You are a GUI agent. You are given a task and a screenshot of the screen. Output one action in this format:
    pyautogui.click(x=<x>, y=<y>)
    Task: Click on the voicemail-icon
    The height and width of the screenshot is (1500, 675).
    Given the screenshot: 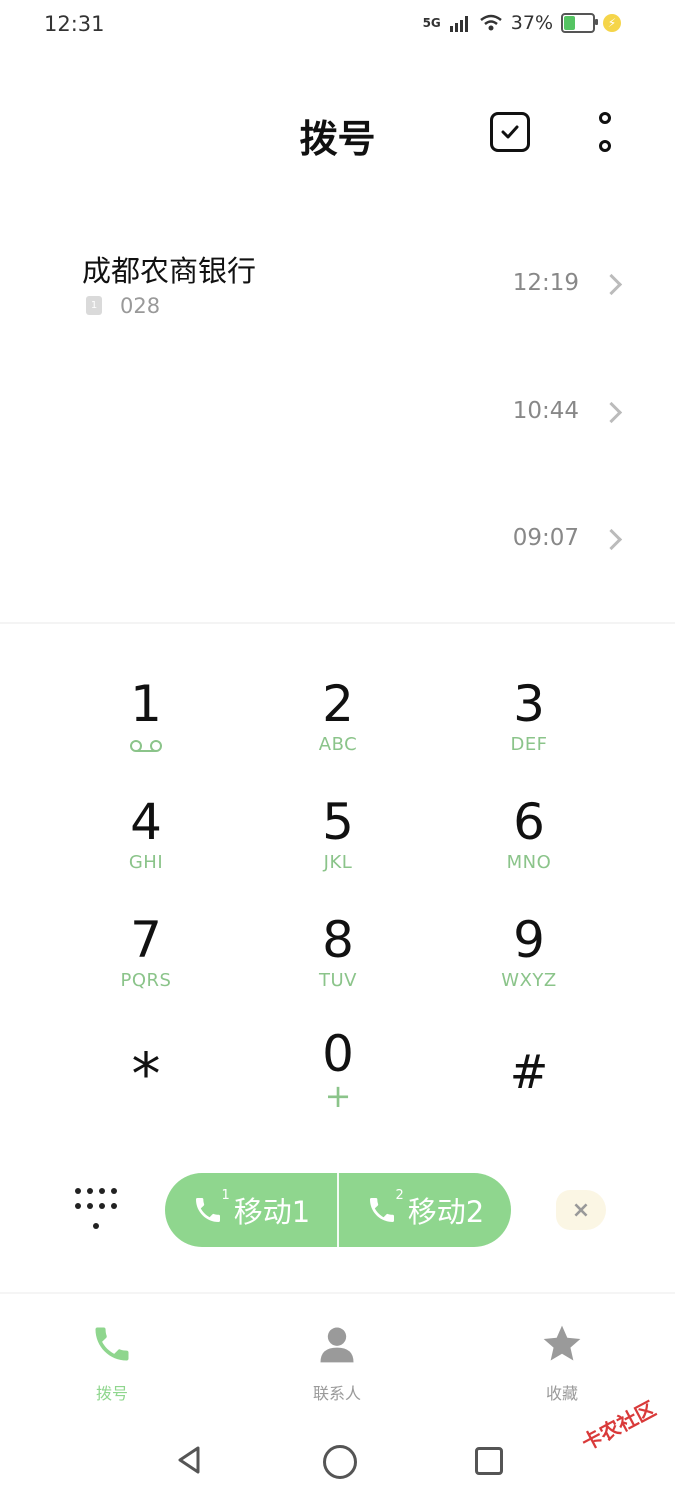 What is the action you would take?
    pyautogui.click(x=146, y=746)
    